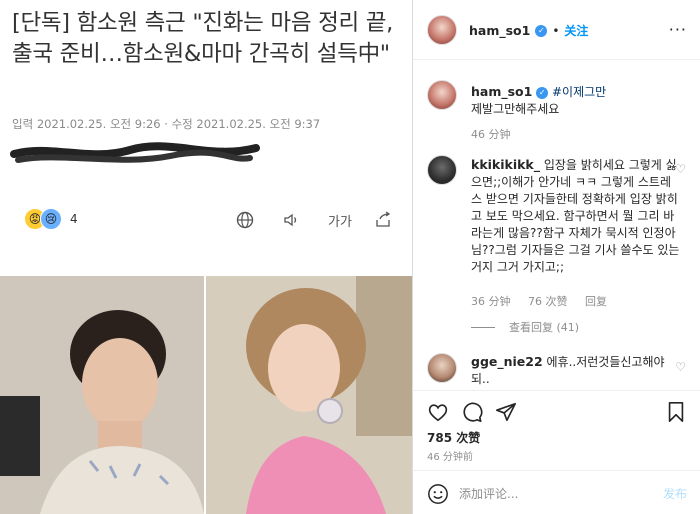 The height and width of the screenshot is (514, 700). I want to click on photo-woman, so click(309, 395).